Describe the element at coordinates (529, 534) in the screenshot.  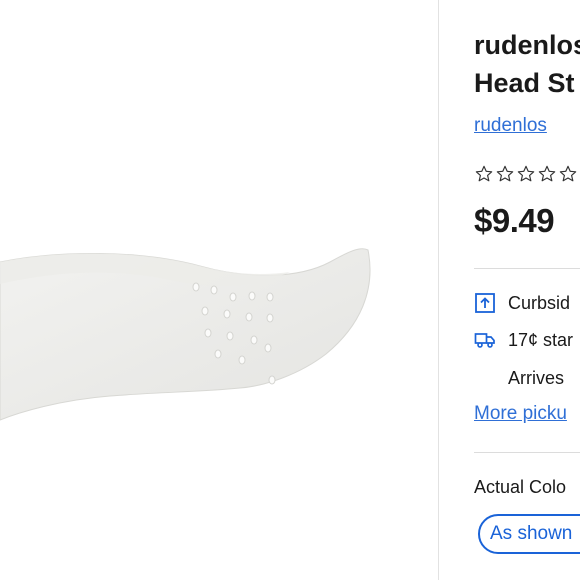
I see `color-option-chip: As shown` at that location.